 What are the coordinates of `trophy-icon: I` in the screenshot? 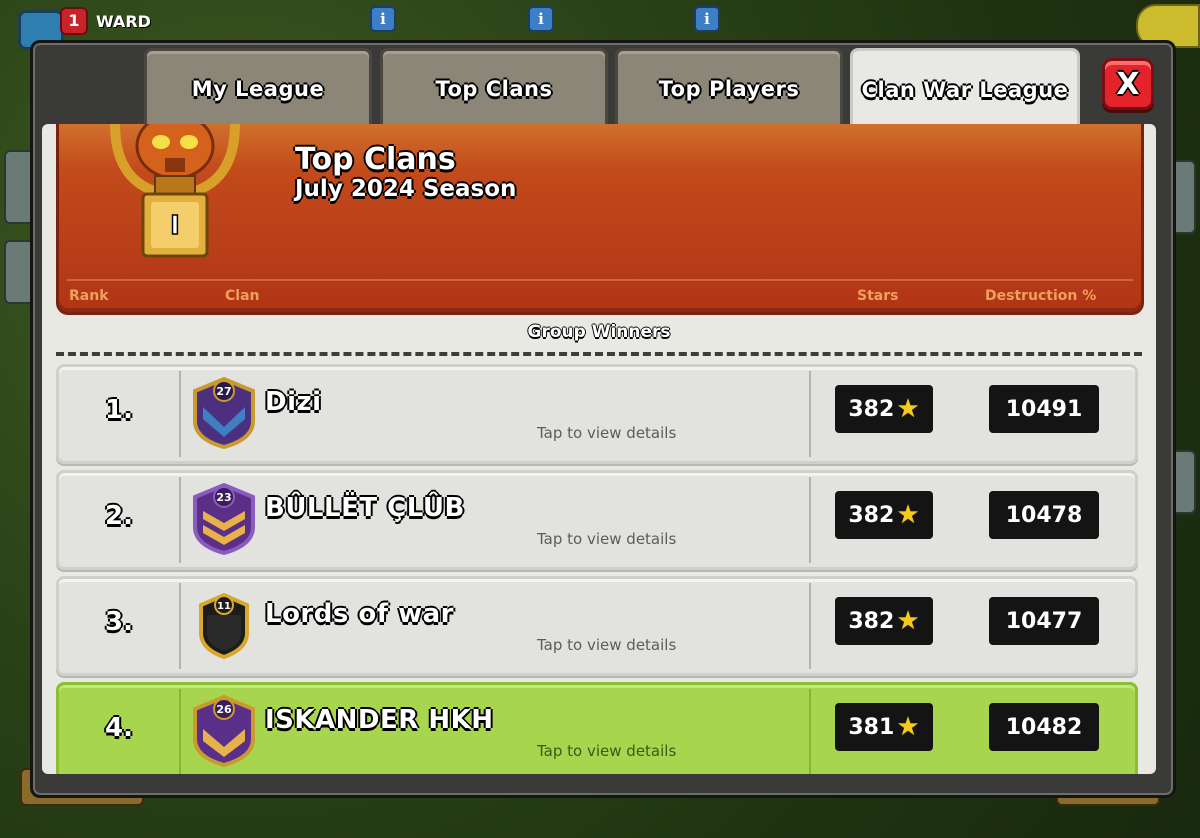 It's located at (175, 191).